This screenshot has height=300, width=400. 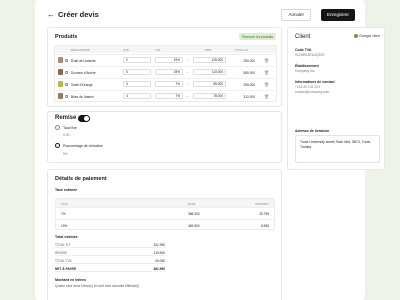 I want to click on discount-value: 119.690, so click(x=159, y=252).